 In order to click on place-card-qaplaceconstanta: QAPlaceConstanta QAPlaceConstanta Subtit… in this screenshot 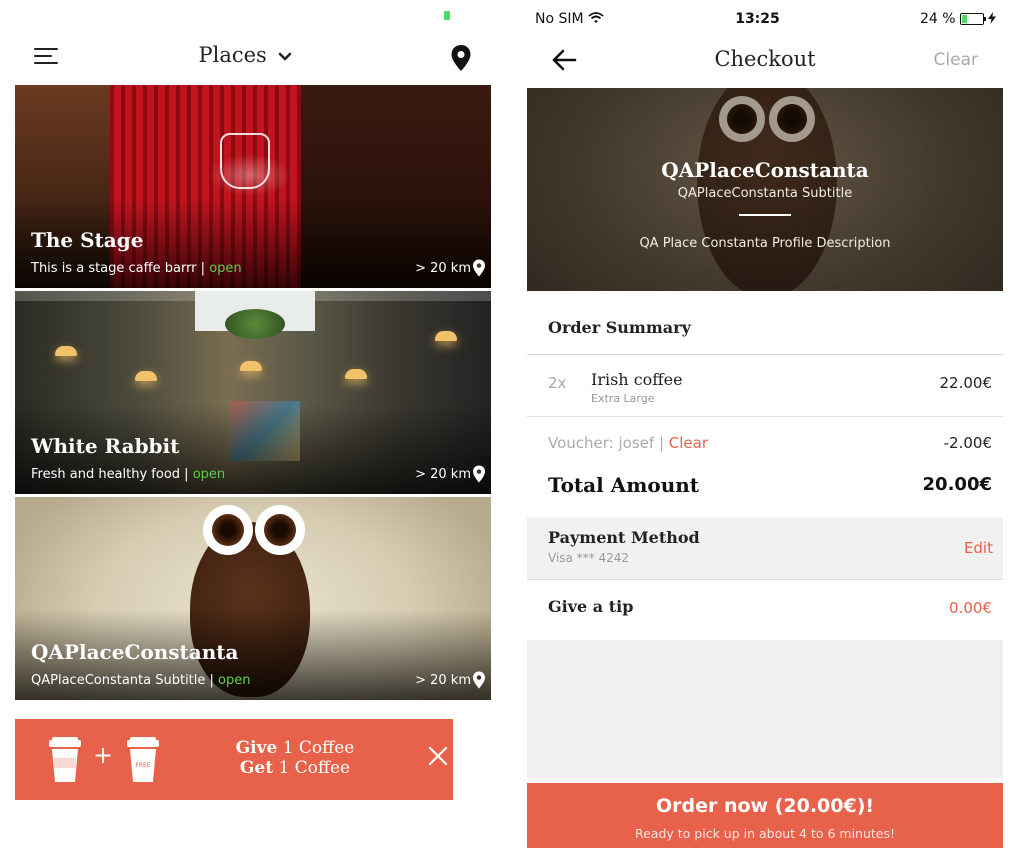, I will do `click(253, 598)`.